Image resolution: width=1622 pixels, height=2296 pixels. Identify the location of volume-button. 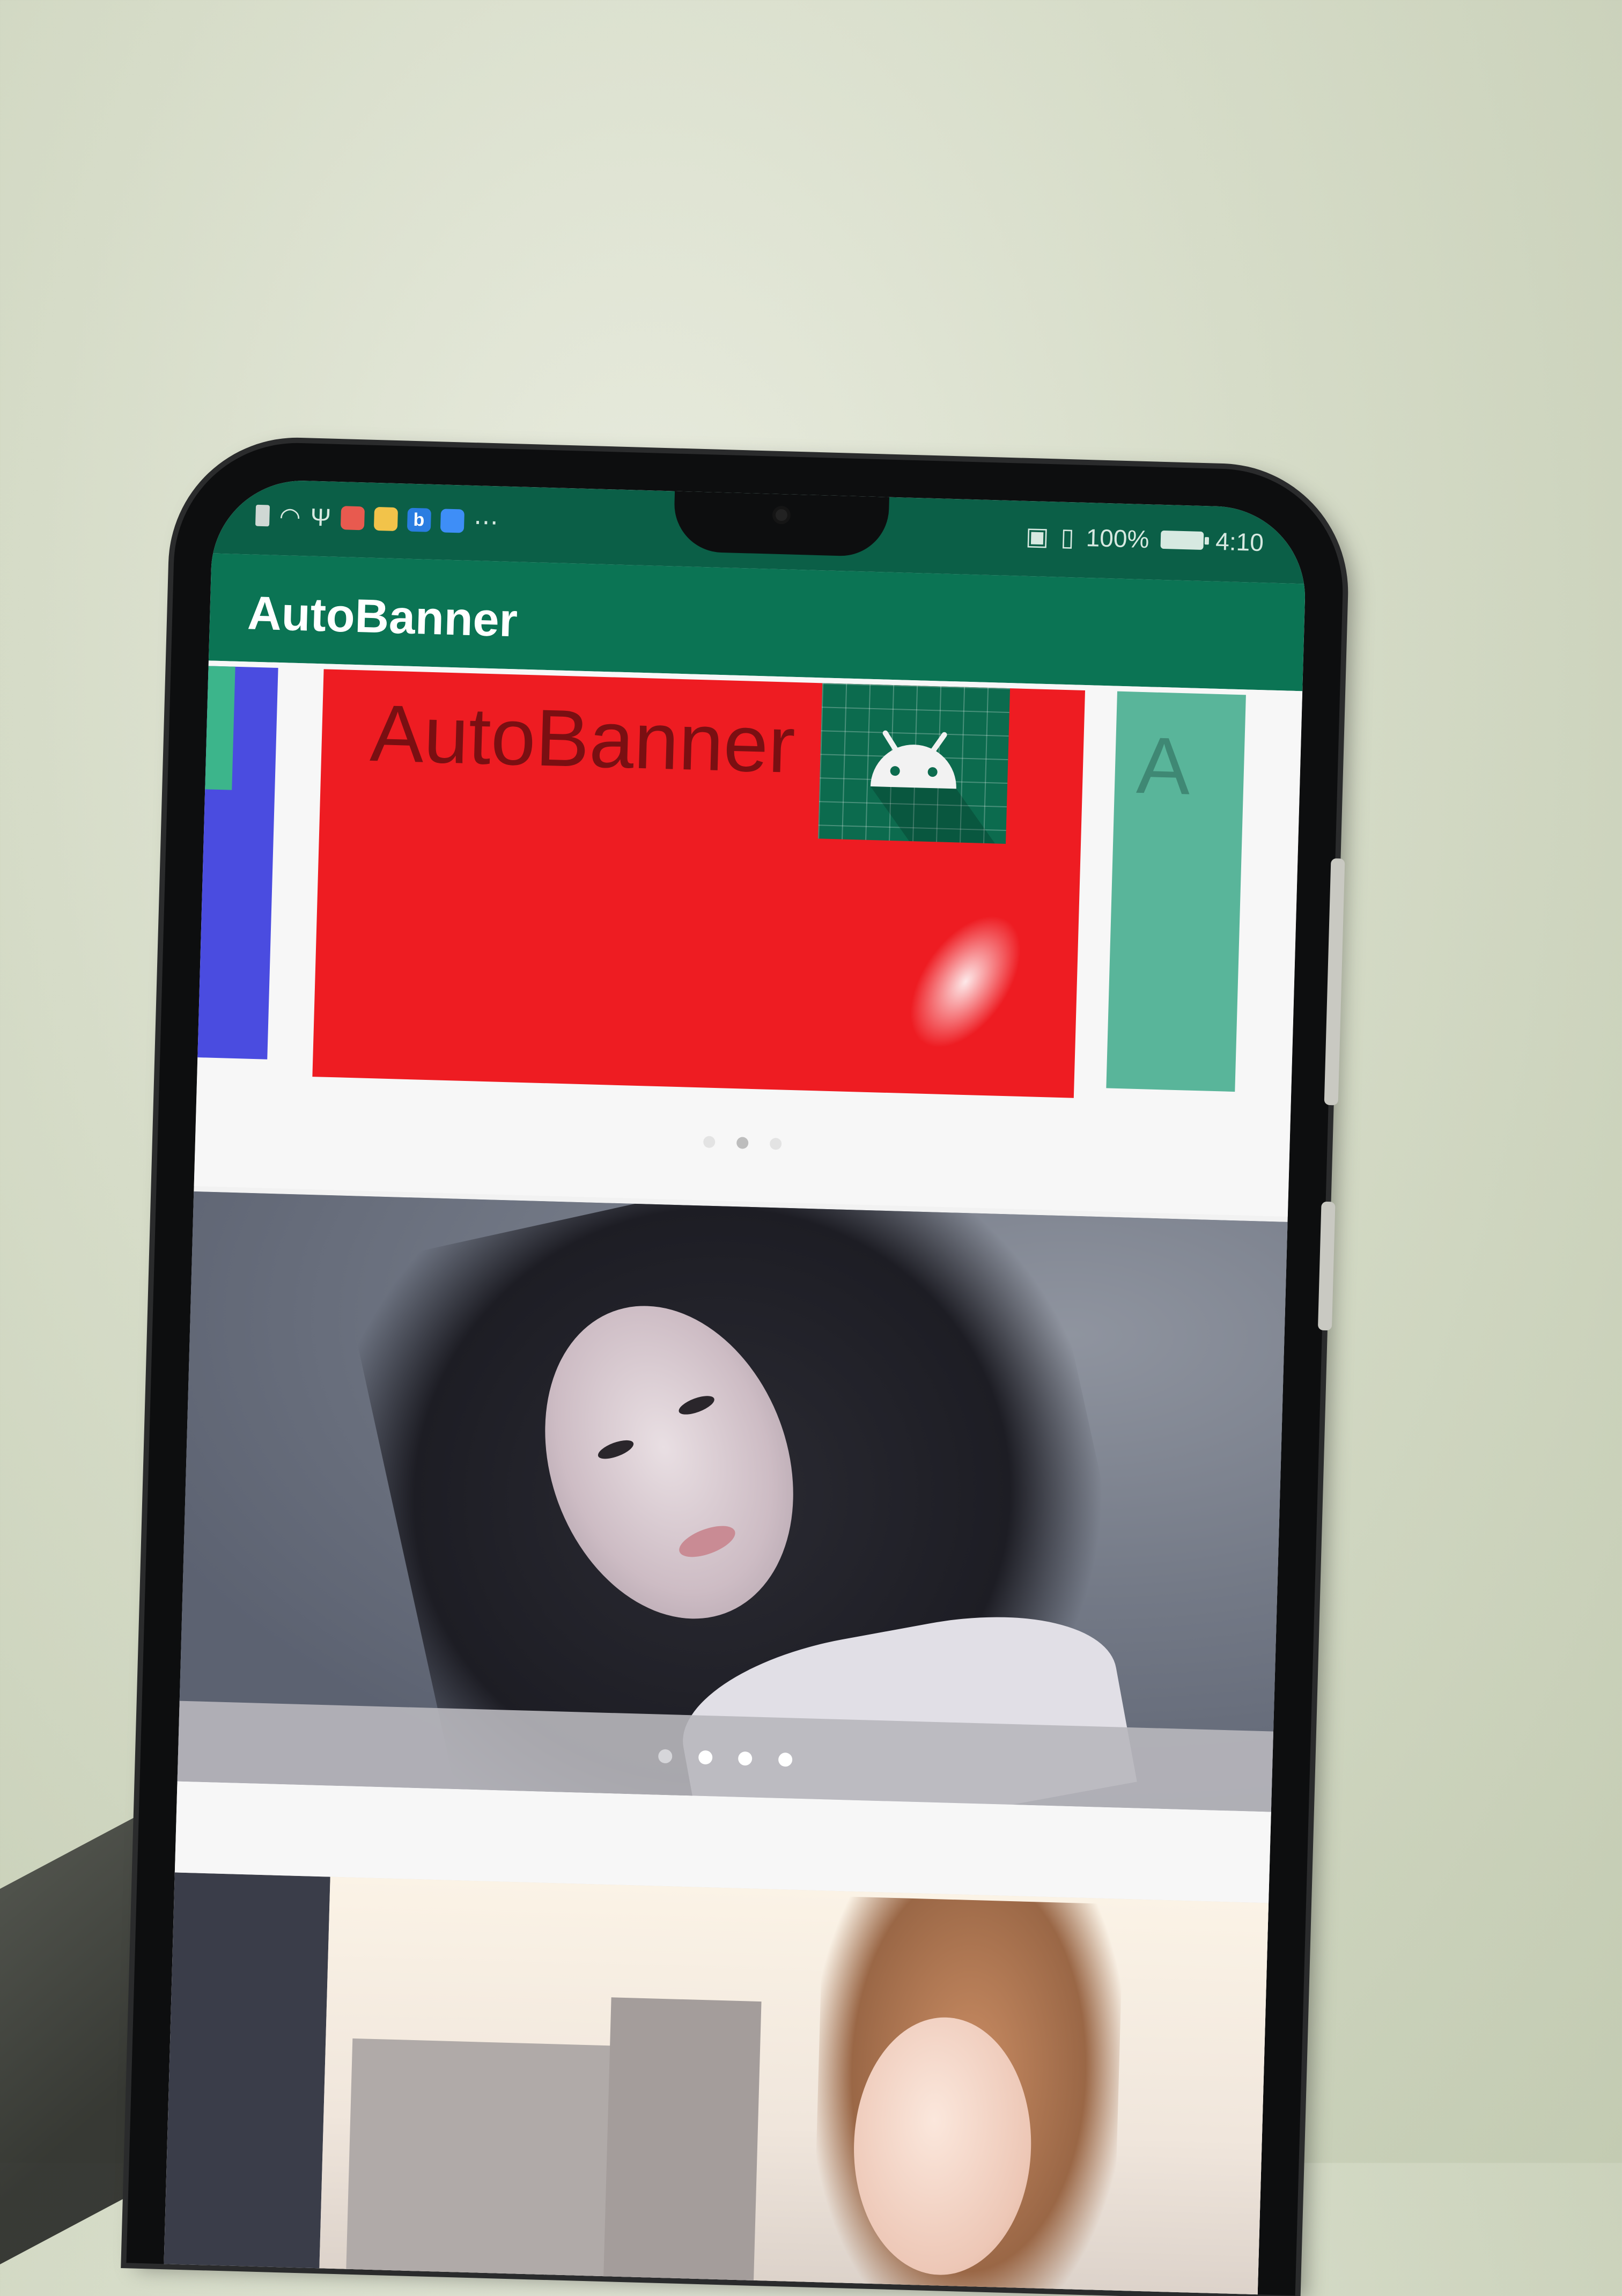
(1326, 1266).